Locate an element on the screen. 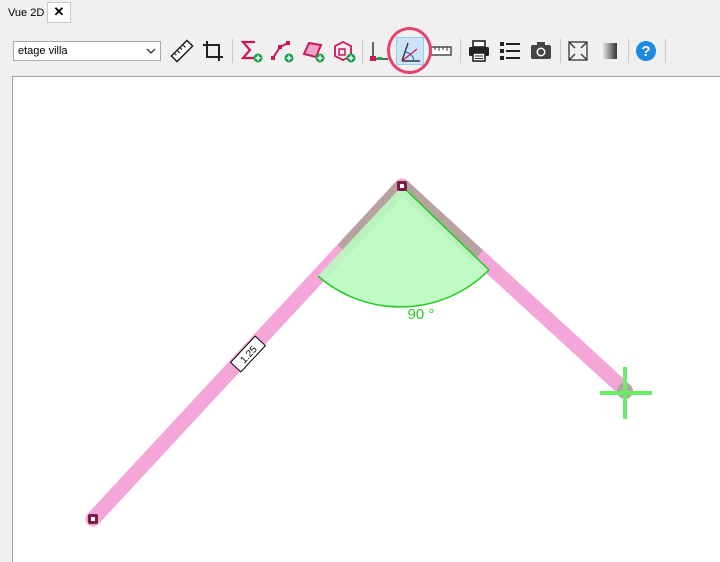 Image resolution: width=720 pixels, height=562 pixels. polygon-button is located at coordinates (313, 51).